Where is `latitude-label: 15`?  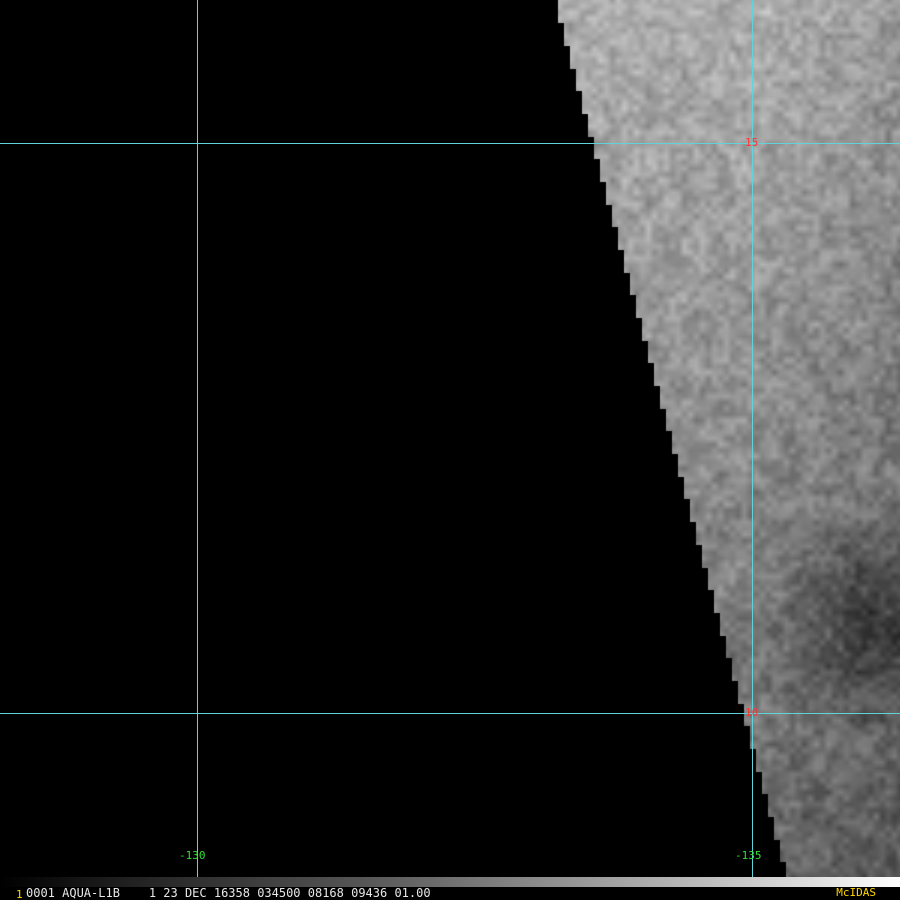
latitude-label: 15 is located at coordinates (752, 142).